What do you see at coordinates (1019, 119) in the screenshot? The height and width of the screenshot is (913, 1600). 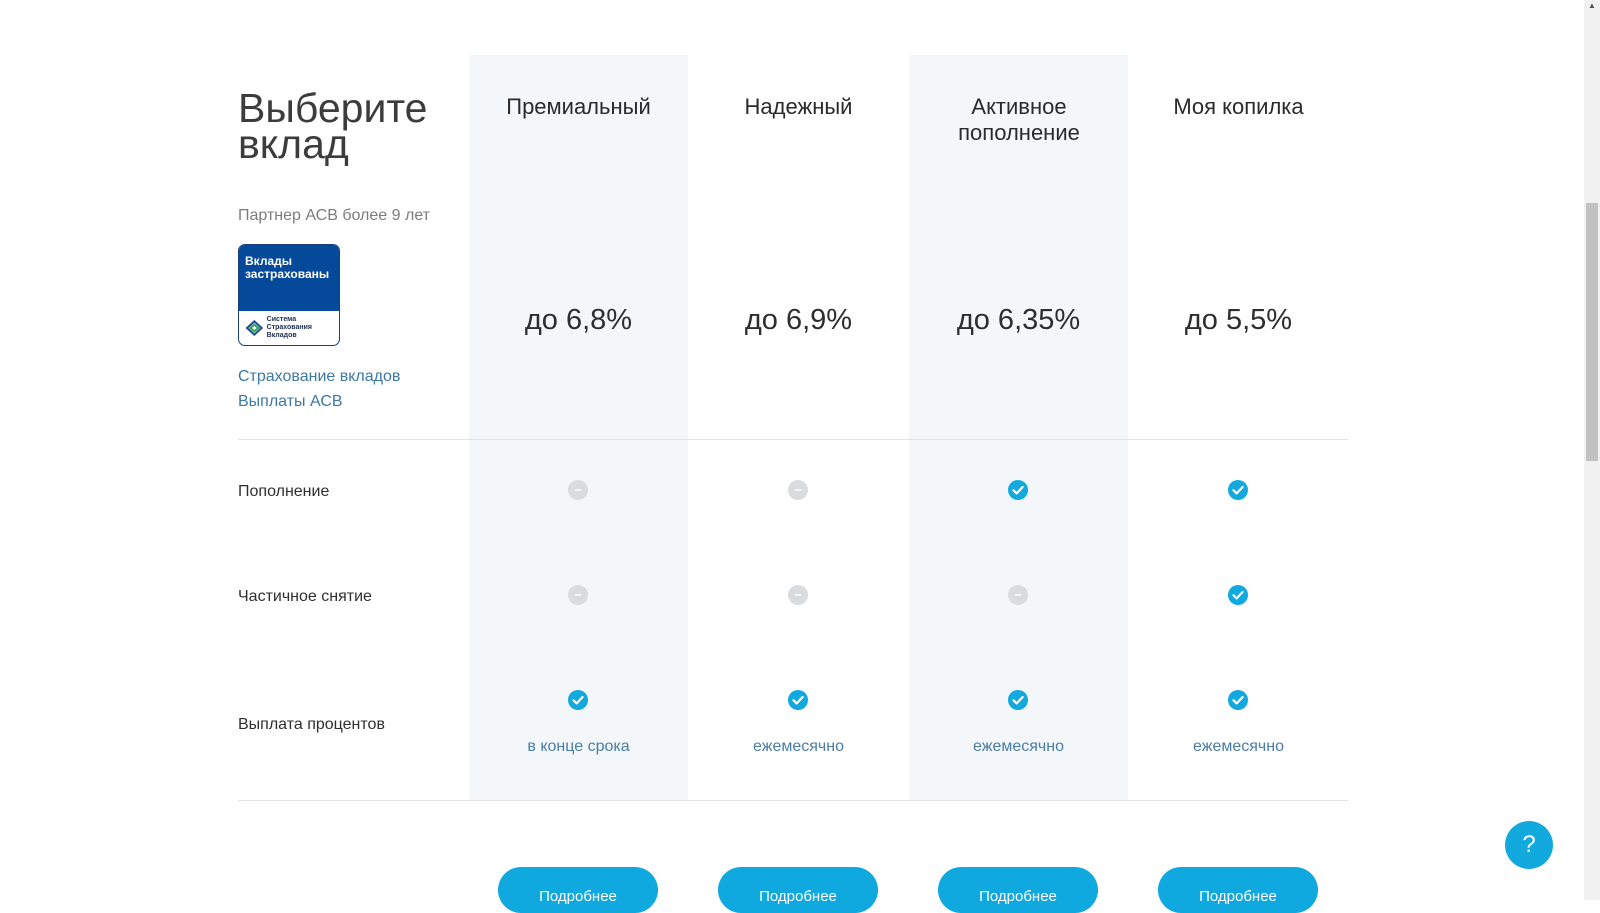 I see `column-title-active: Активное пополнение` at bounding box center [1019, 119].